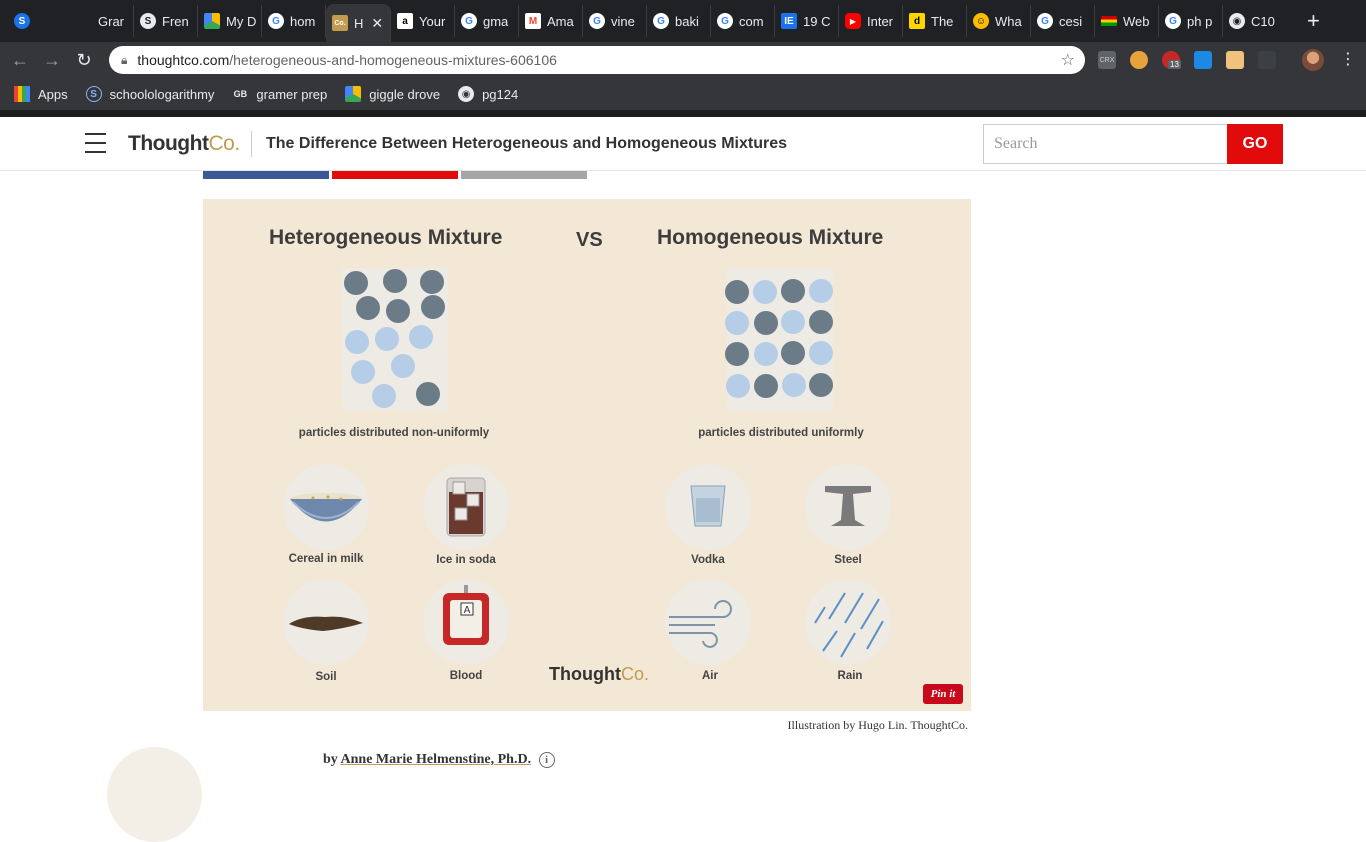  I want to click on tab-13: ▶ Inter, so click(871, 21).